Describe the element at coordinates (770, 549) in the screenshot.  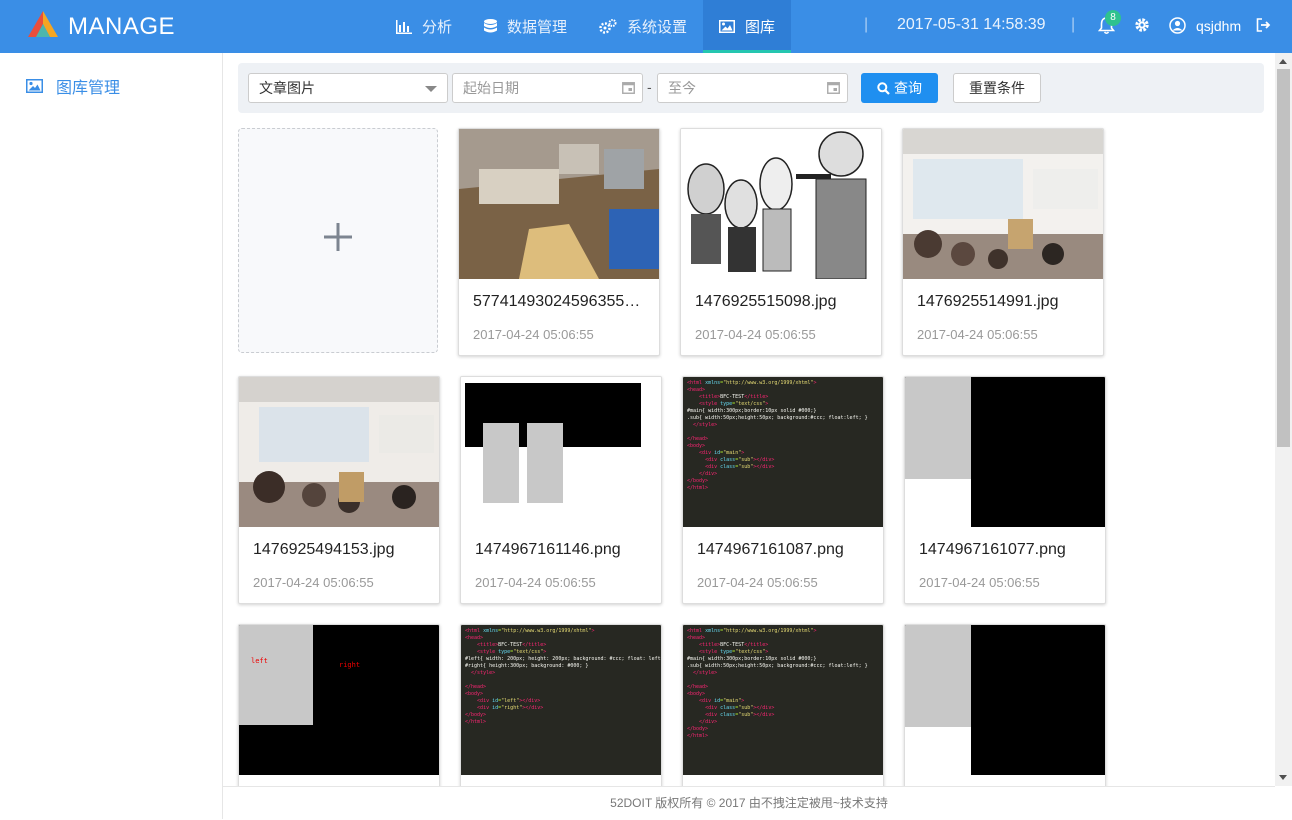
I see `image-filename: 1474967161087.png` at that location.